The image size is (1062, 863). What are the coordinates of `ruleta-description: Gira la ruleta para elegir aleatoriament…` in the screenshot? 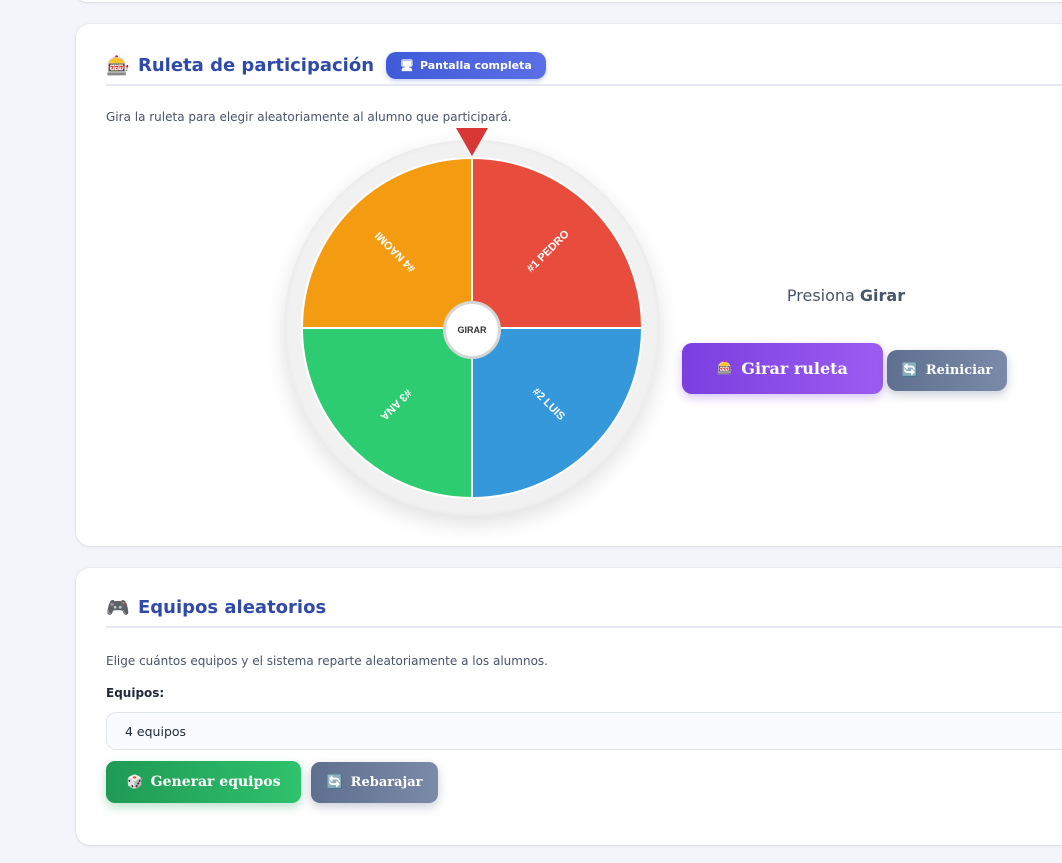 It's located at (309, 117).